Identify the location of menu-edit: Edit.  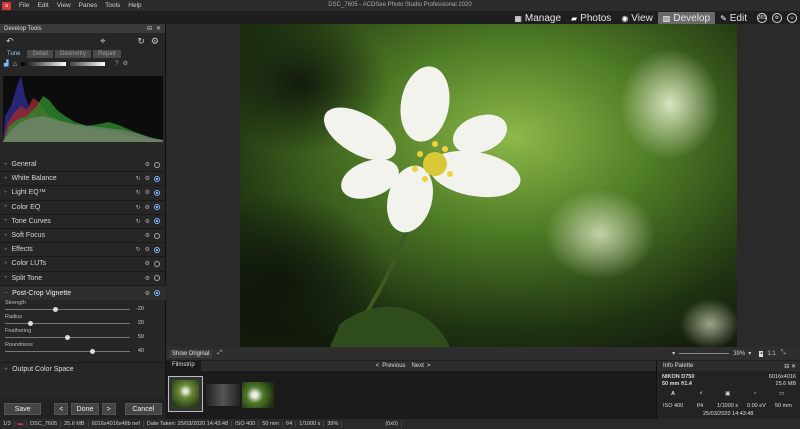
(42, 5).